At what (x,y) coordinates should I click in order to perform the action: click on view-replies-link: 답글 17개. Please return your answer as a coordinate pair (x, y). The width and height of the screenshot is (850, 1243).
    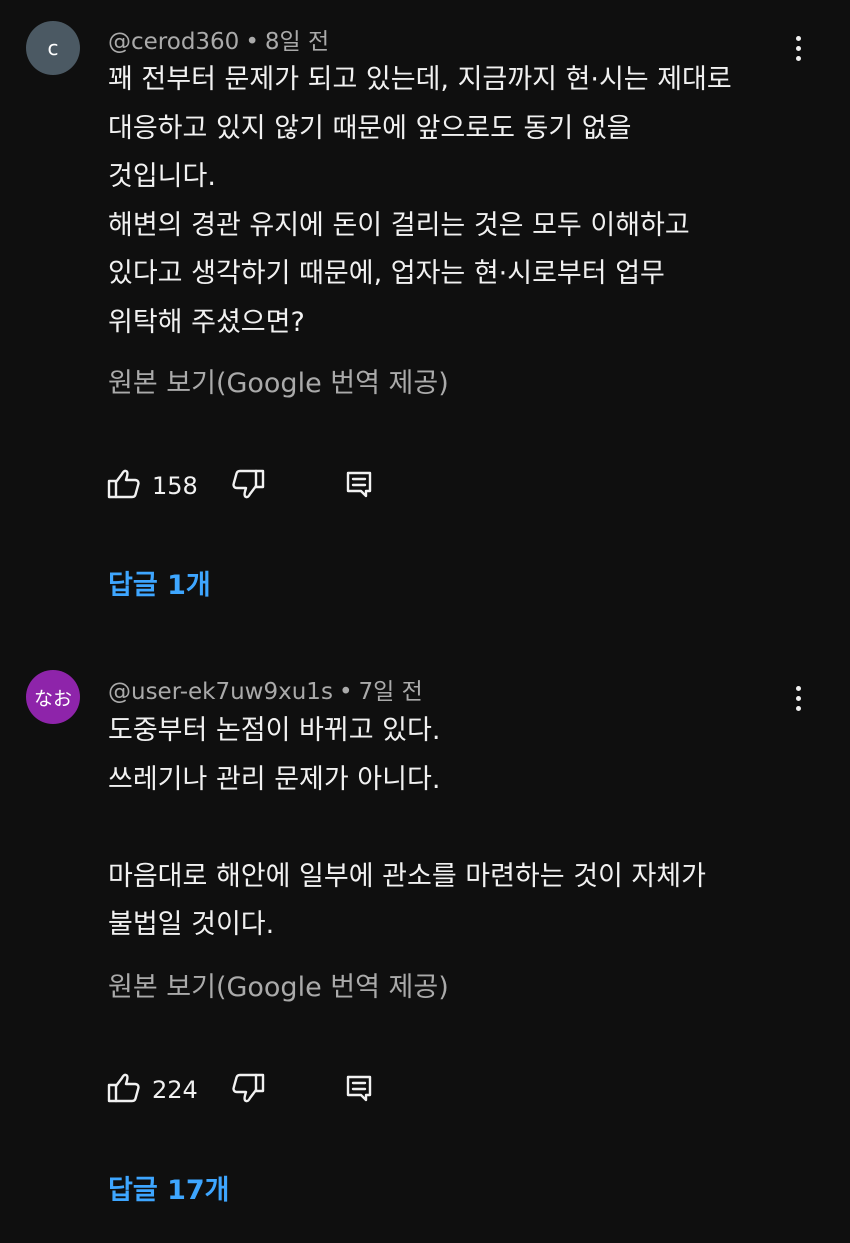
    Looking at the image, I should click on (169, 1187).